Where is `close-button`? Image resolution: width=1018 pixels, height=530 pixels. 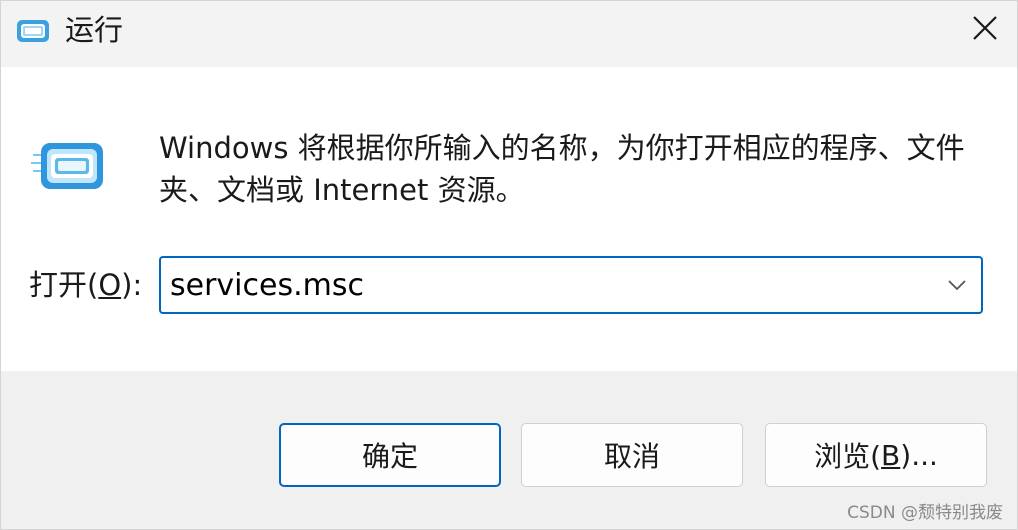 close-button is located at coordinates (985, 30).